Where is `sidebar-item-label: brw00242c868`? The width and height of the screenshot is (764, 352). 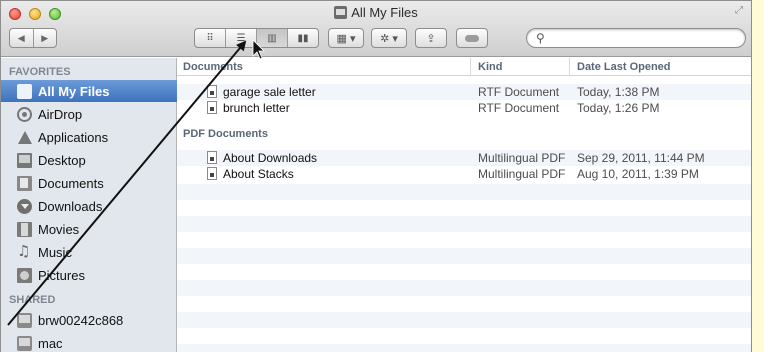
sidebar-item-label: brw00242c868 is located at coordinates (81, 320).